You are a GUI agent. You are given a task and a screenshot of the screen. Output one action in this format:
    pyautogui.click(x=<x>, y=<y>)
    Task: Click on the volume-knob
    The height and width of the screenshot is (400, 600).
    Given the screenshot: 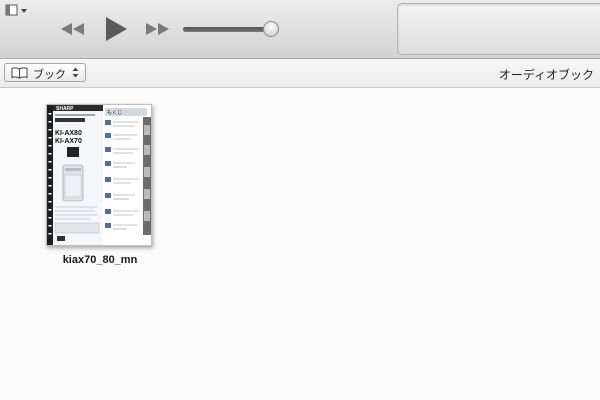 What is the action you would take?
    pyautogui.click(x=271, y=29)
    